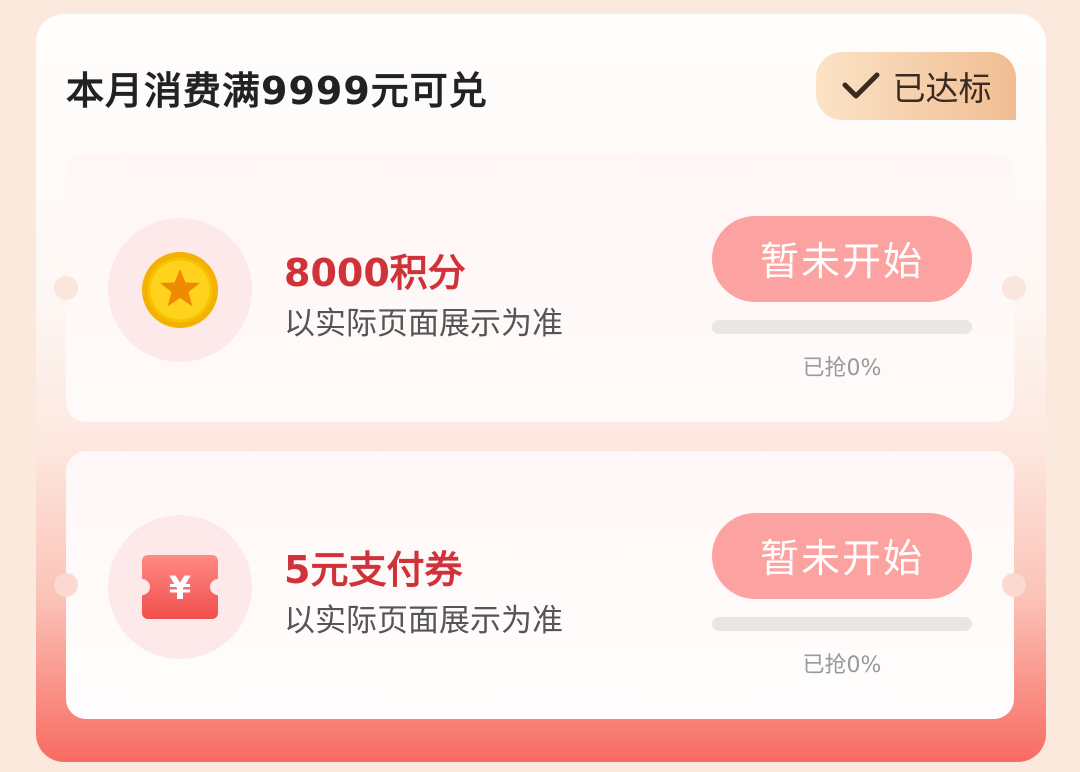  I want to click on panel-title: 本月消费满9999元可兑, so click(277, 91).